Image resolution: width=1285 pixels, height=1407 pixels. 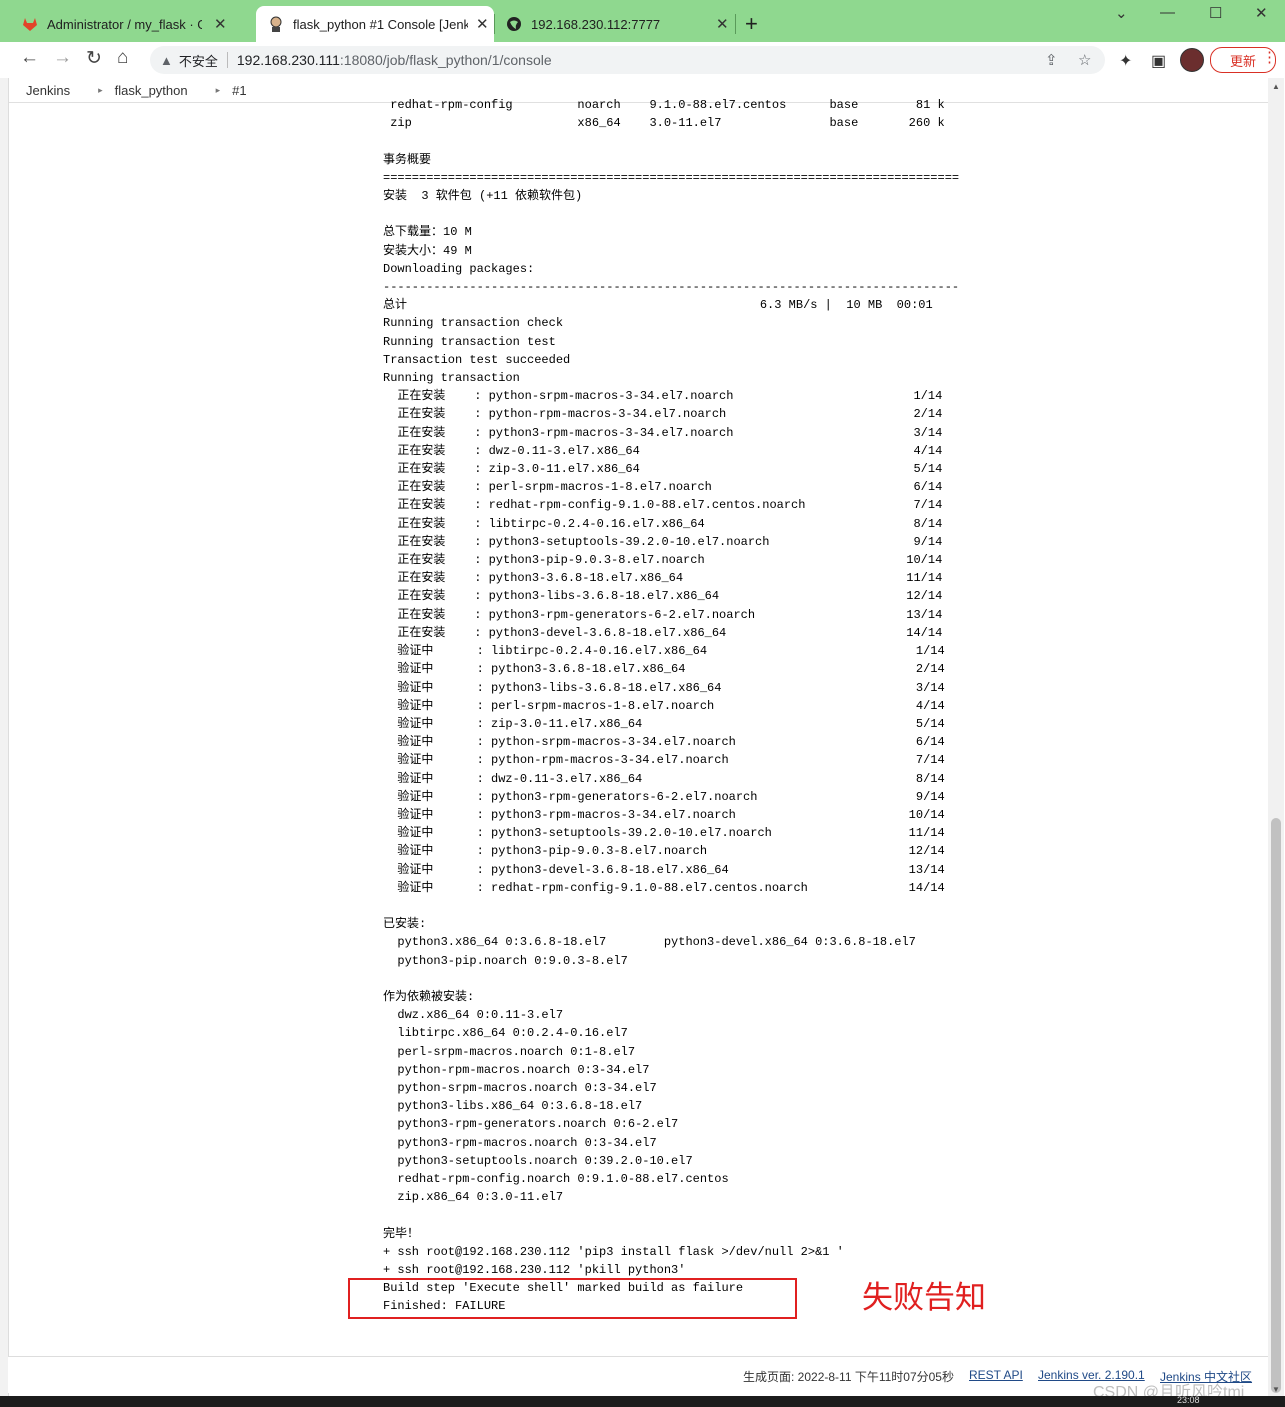 What do you see at coordinates (62, 58) in the screenshot?
I see `forward-arrow-icon: →` at bounding box center [62, 58].